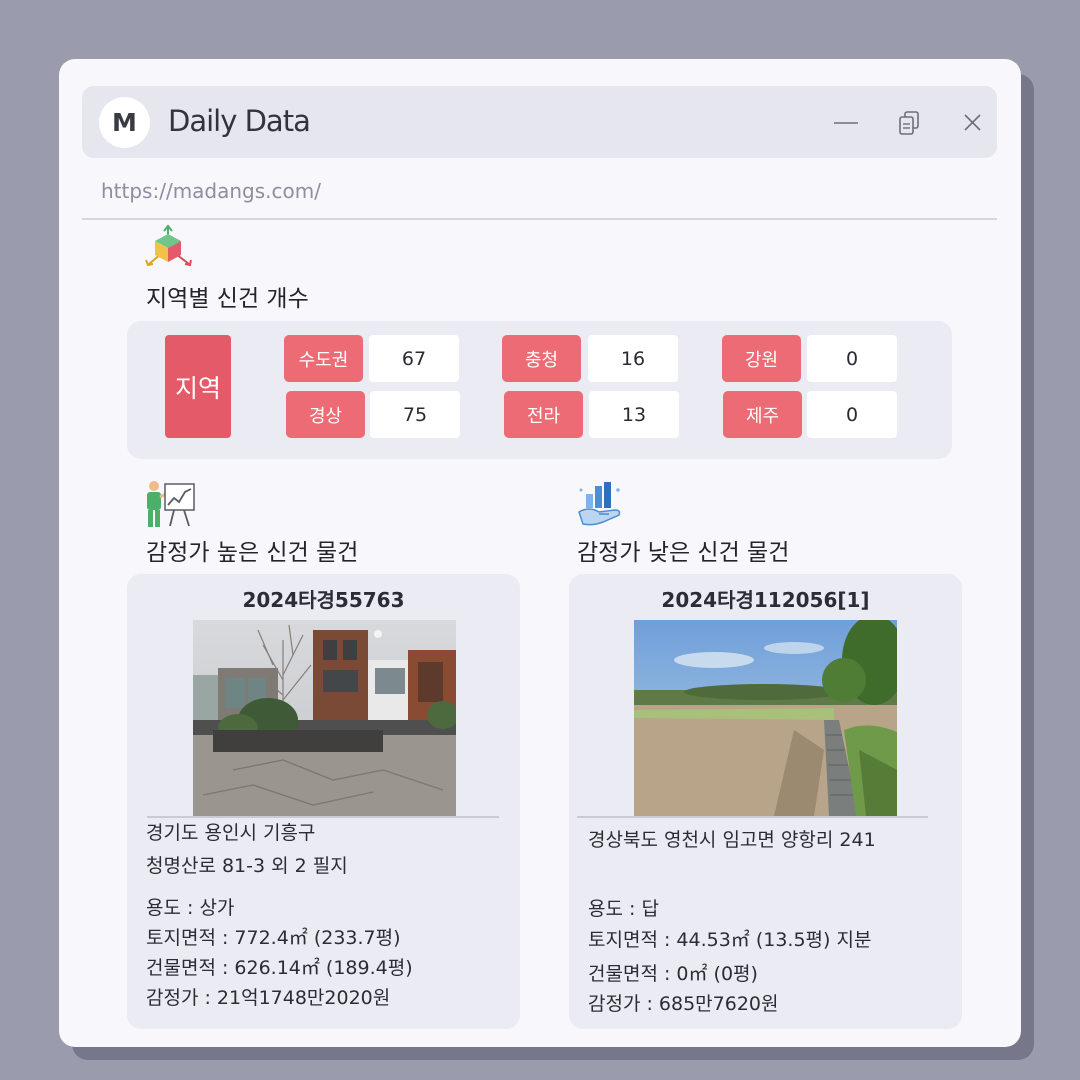  What do you see at coordinates (252, 553) in the screenshot?
I see `high-section-title: 감정가 높은 신건 물건` at bounding box center [252, 553].